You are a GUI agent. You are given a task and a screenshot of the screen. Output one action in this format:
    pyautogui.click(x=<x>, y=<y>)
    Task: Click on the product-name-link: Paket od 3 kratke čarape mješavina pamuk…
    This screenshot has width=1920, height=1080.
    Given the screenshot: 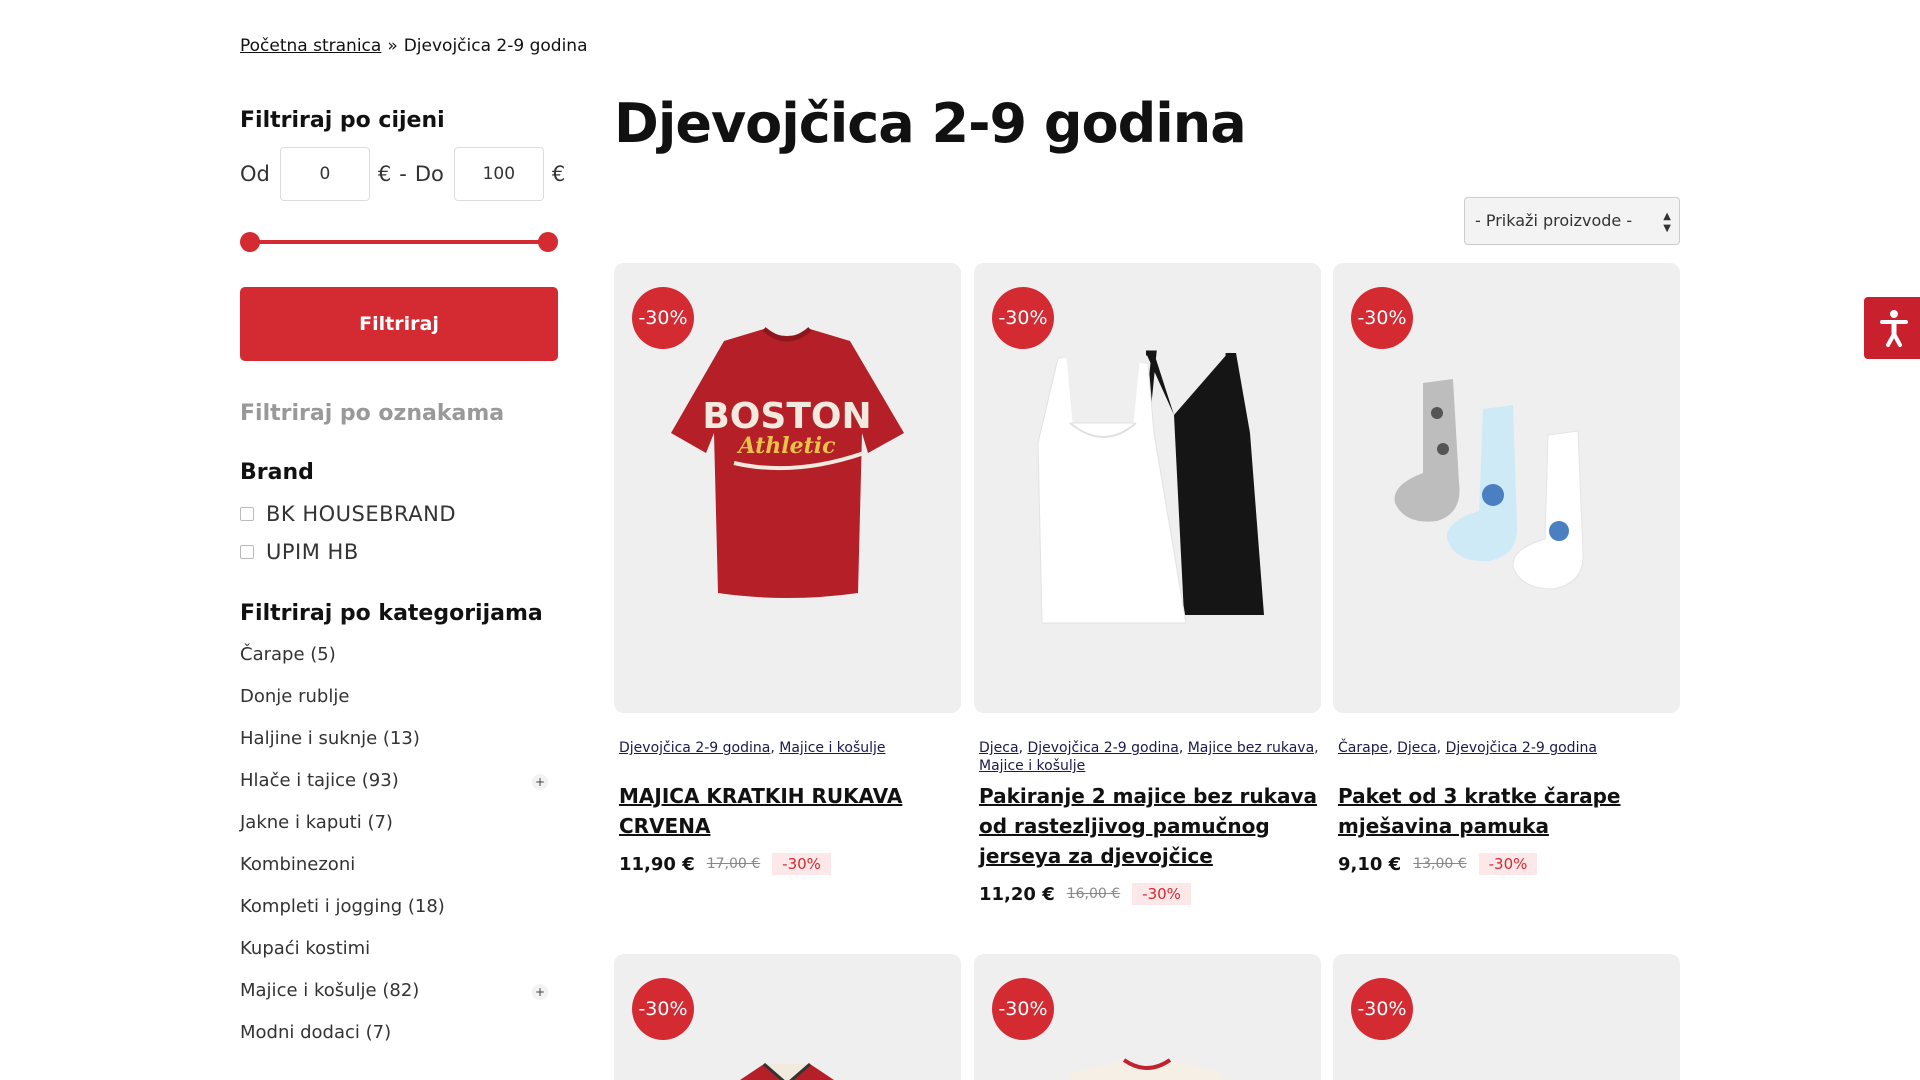 What is the action you would take?
    pyautogui.click(x=1506, y=811)
    